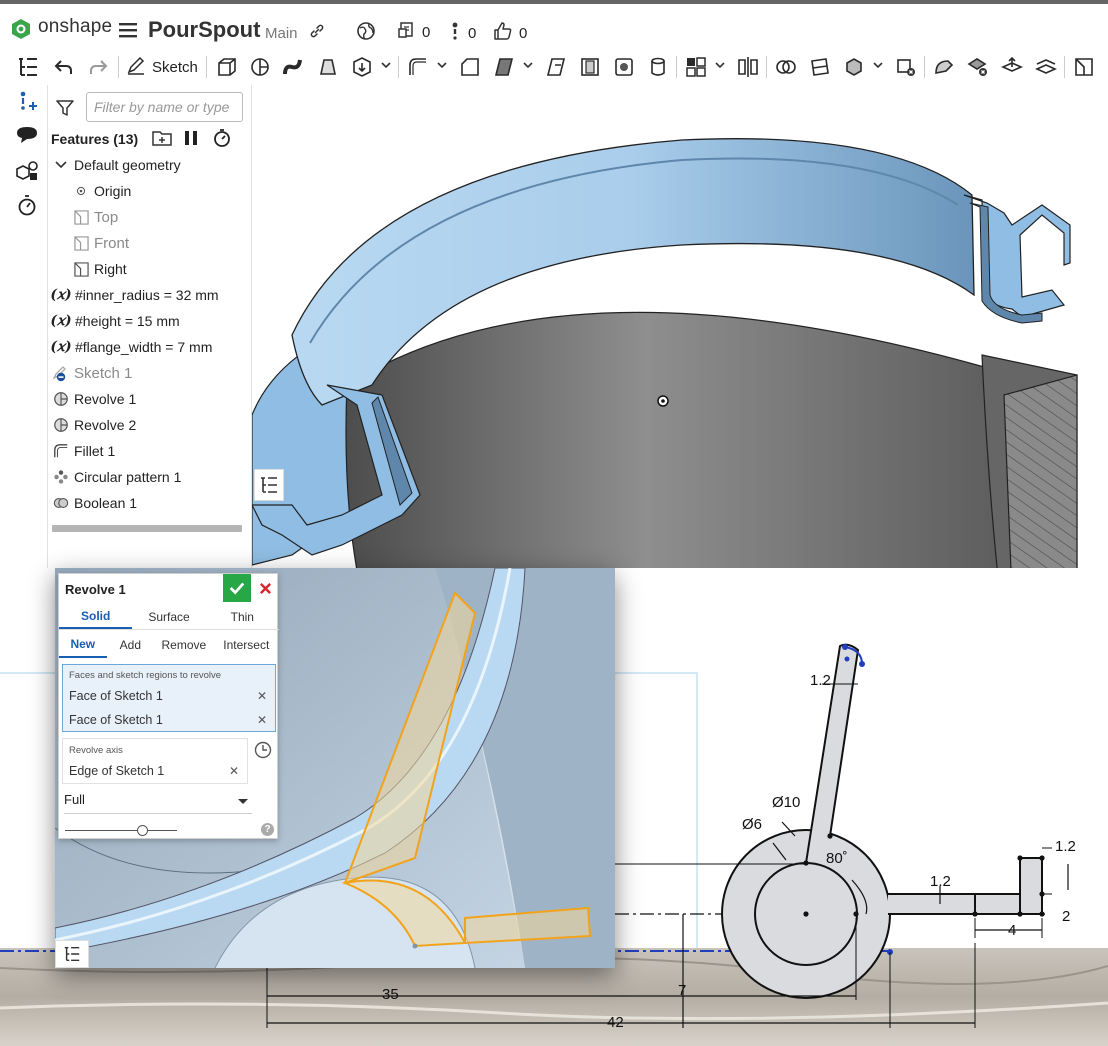  I want to click on feature-default-geometry: Default geometry, so click(116, 165).